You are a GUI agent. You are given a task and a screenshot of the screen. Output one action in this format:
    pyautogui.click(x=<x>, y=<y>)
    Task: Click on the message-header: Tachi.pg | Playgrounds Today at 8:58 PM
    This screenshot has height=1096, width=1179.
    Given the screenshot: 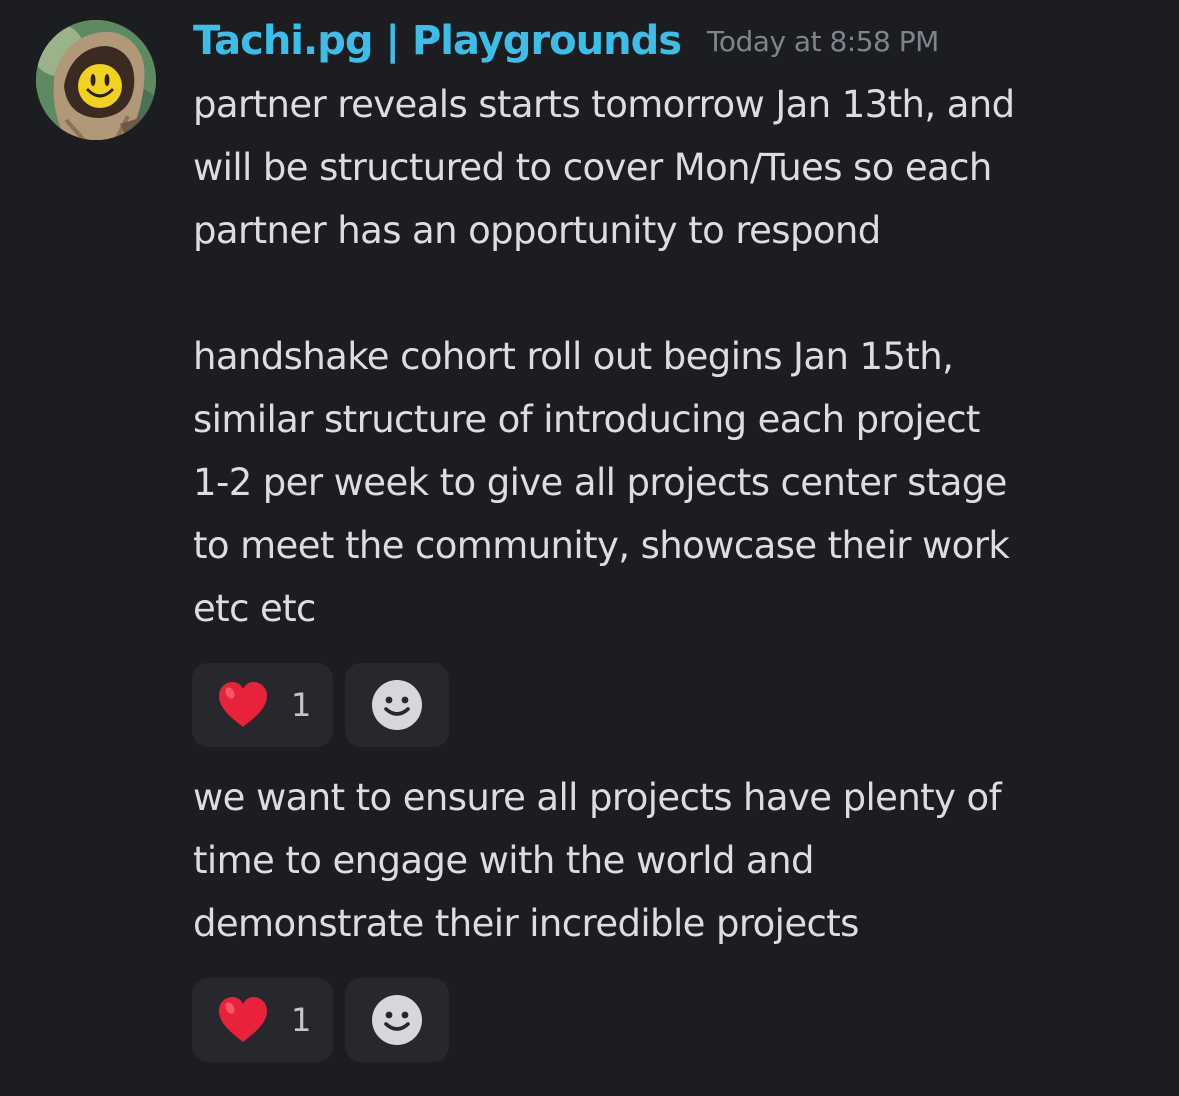 What is the action you would take?
    pyautogui.click(x=566, y=41)
    